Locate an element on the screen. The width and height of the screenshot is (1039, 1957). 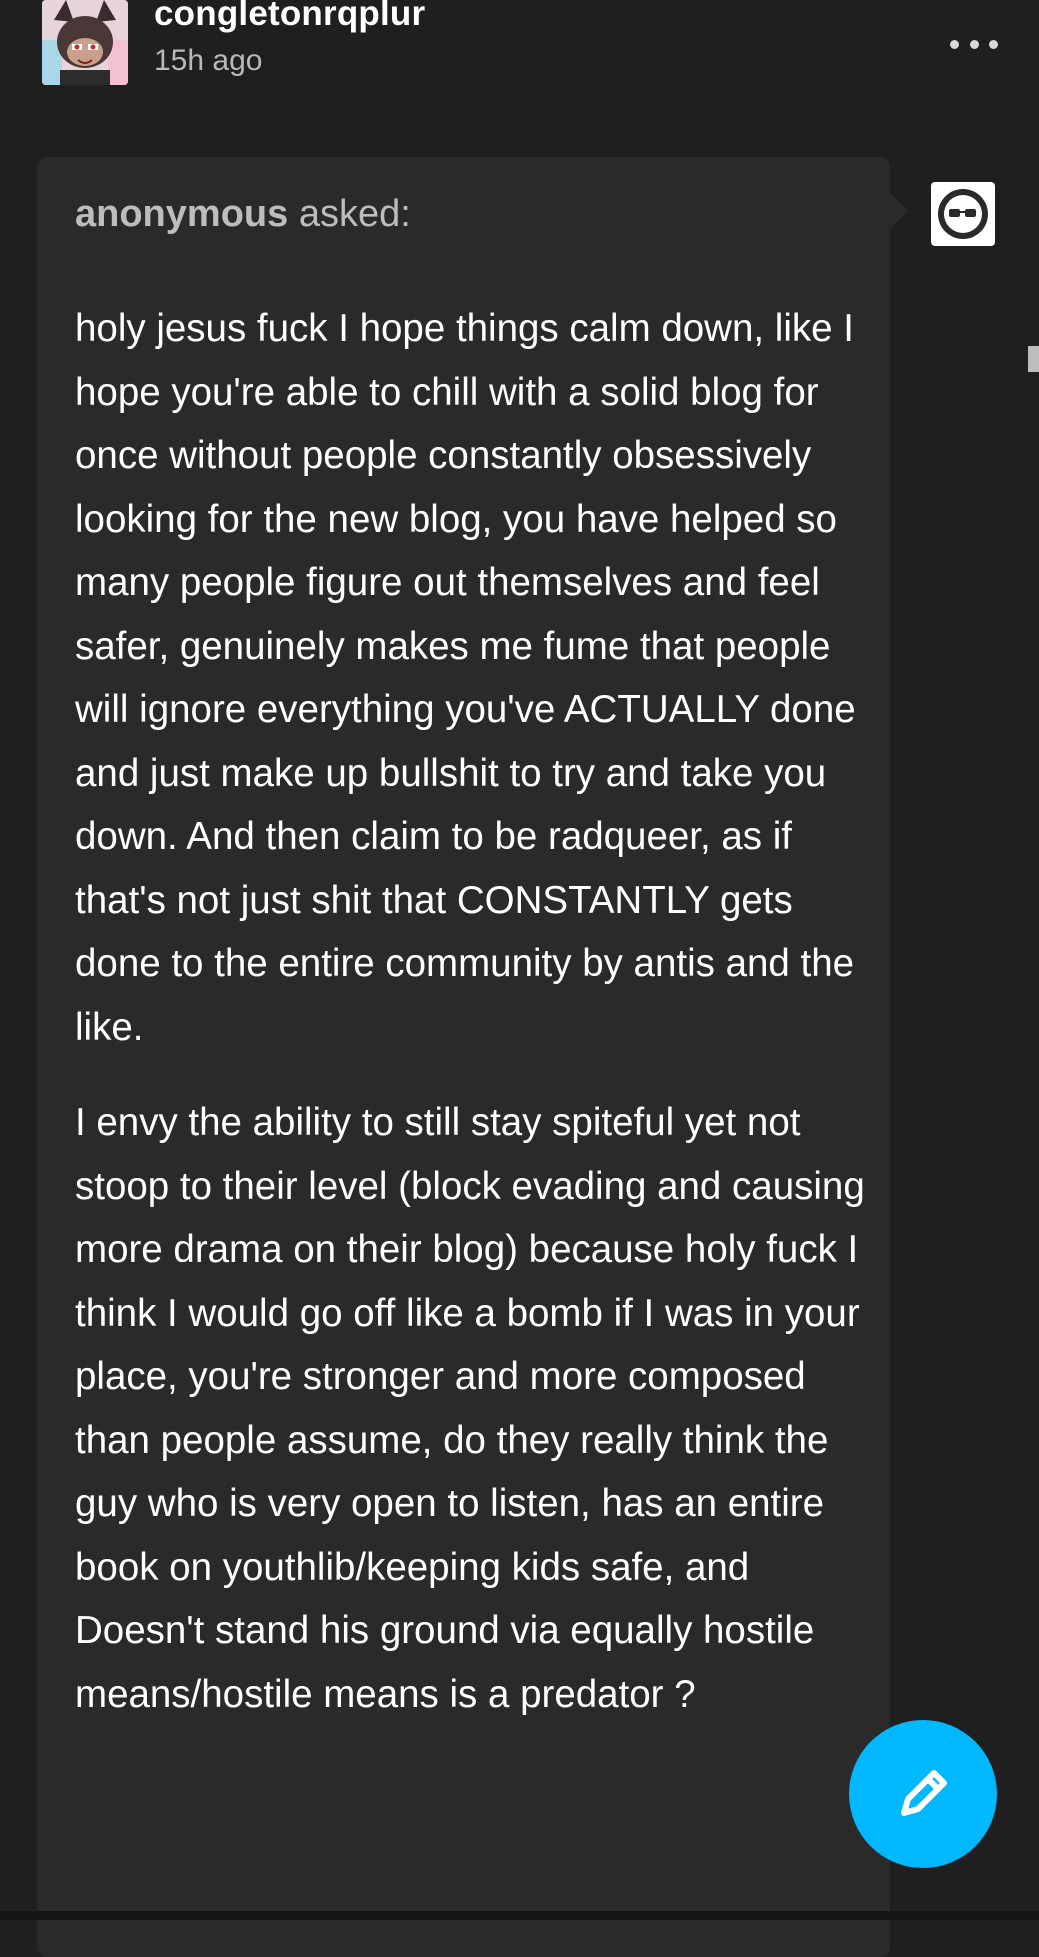
bottom-bar-edge is located at coordinates (519, 1915).